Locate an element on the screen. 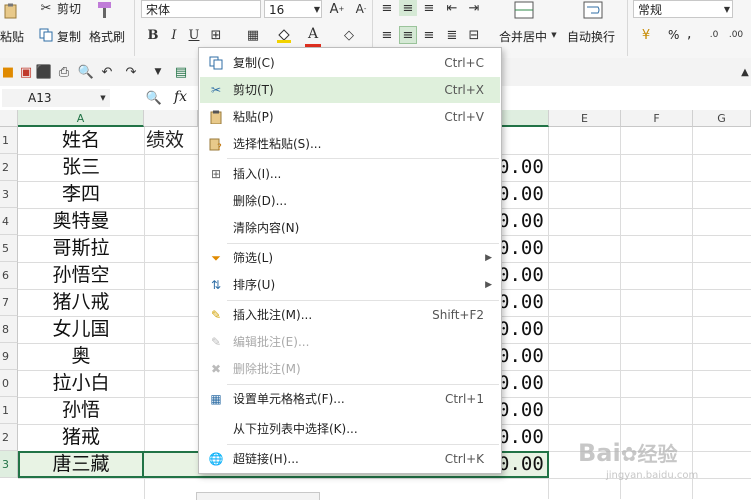  align-center-icon: ≡ is located at coordinates (408, 35).